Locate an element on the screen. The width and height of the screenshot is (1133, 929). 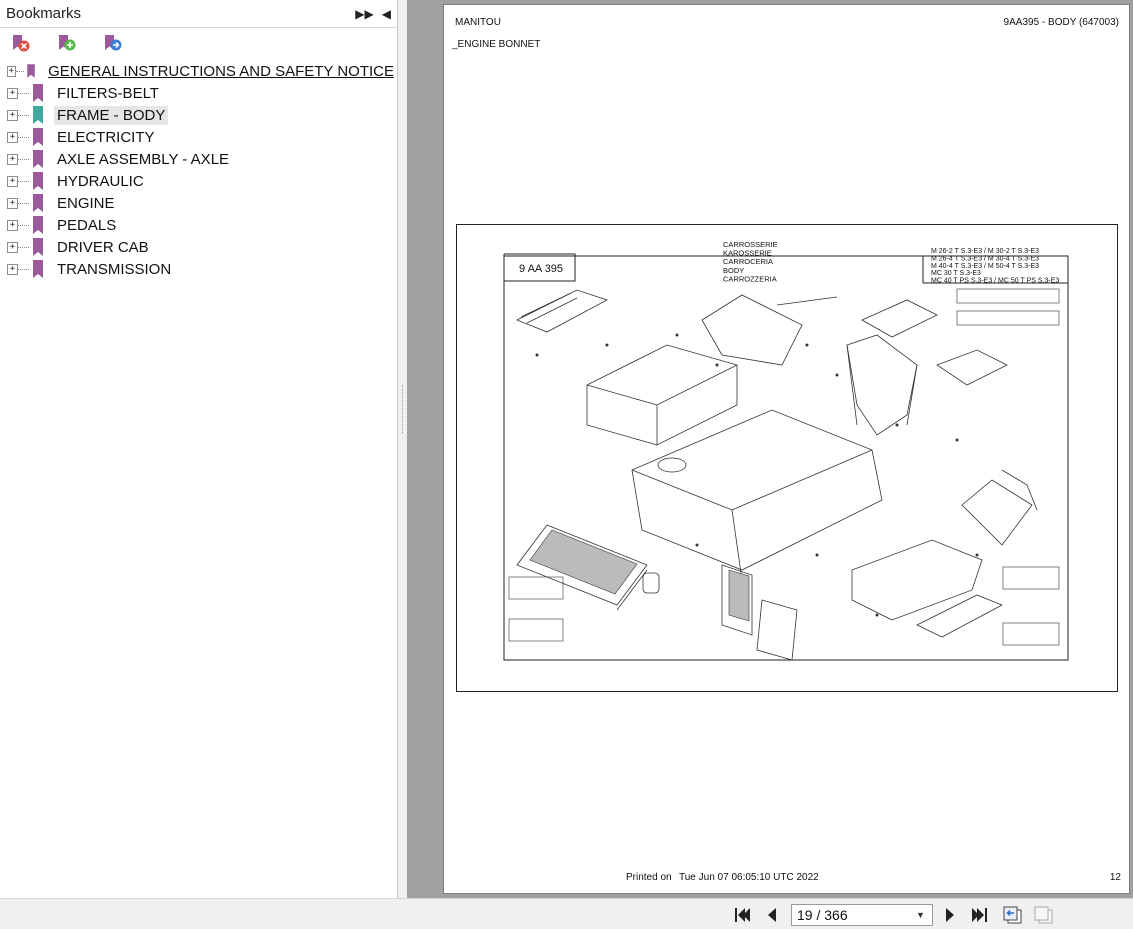
bookmark-item: + ENGINE is located at coordinates (198, 203).